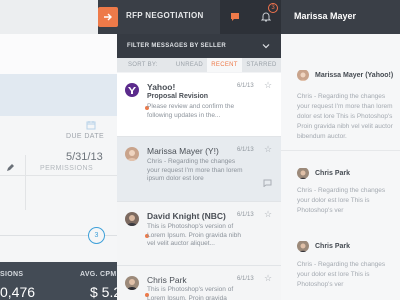 The height and width of the screenshot is (300, 400). Describe the element at coordinates (161, 87) in the screenshot. I see `sender-name: Yahoo!` at that location.